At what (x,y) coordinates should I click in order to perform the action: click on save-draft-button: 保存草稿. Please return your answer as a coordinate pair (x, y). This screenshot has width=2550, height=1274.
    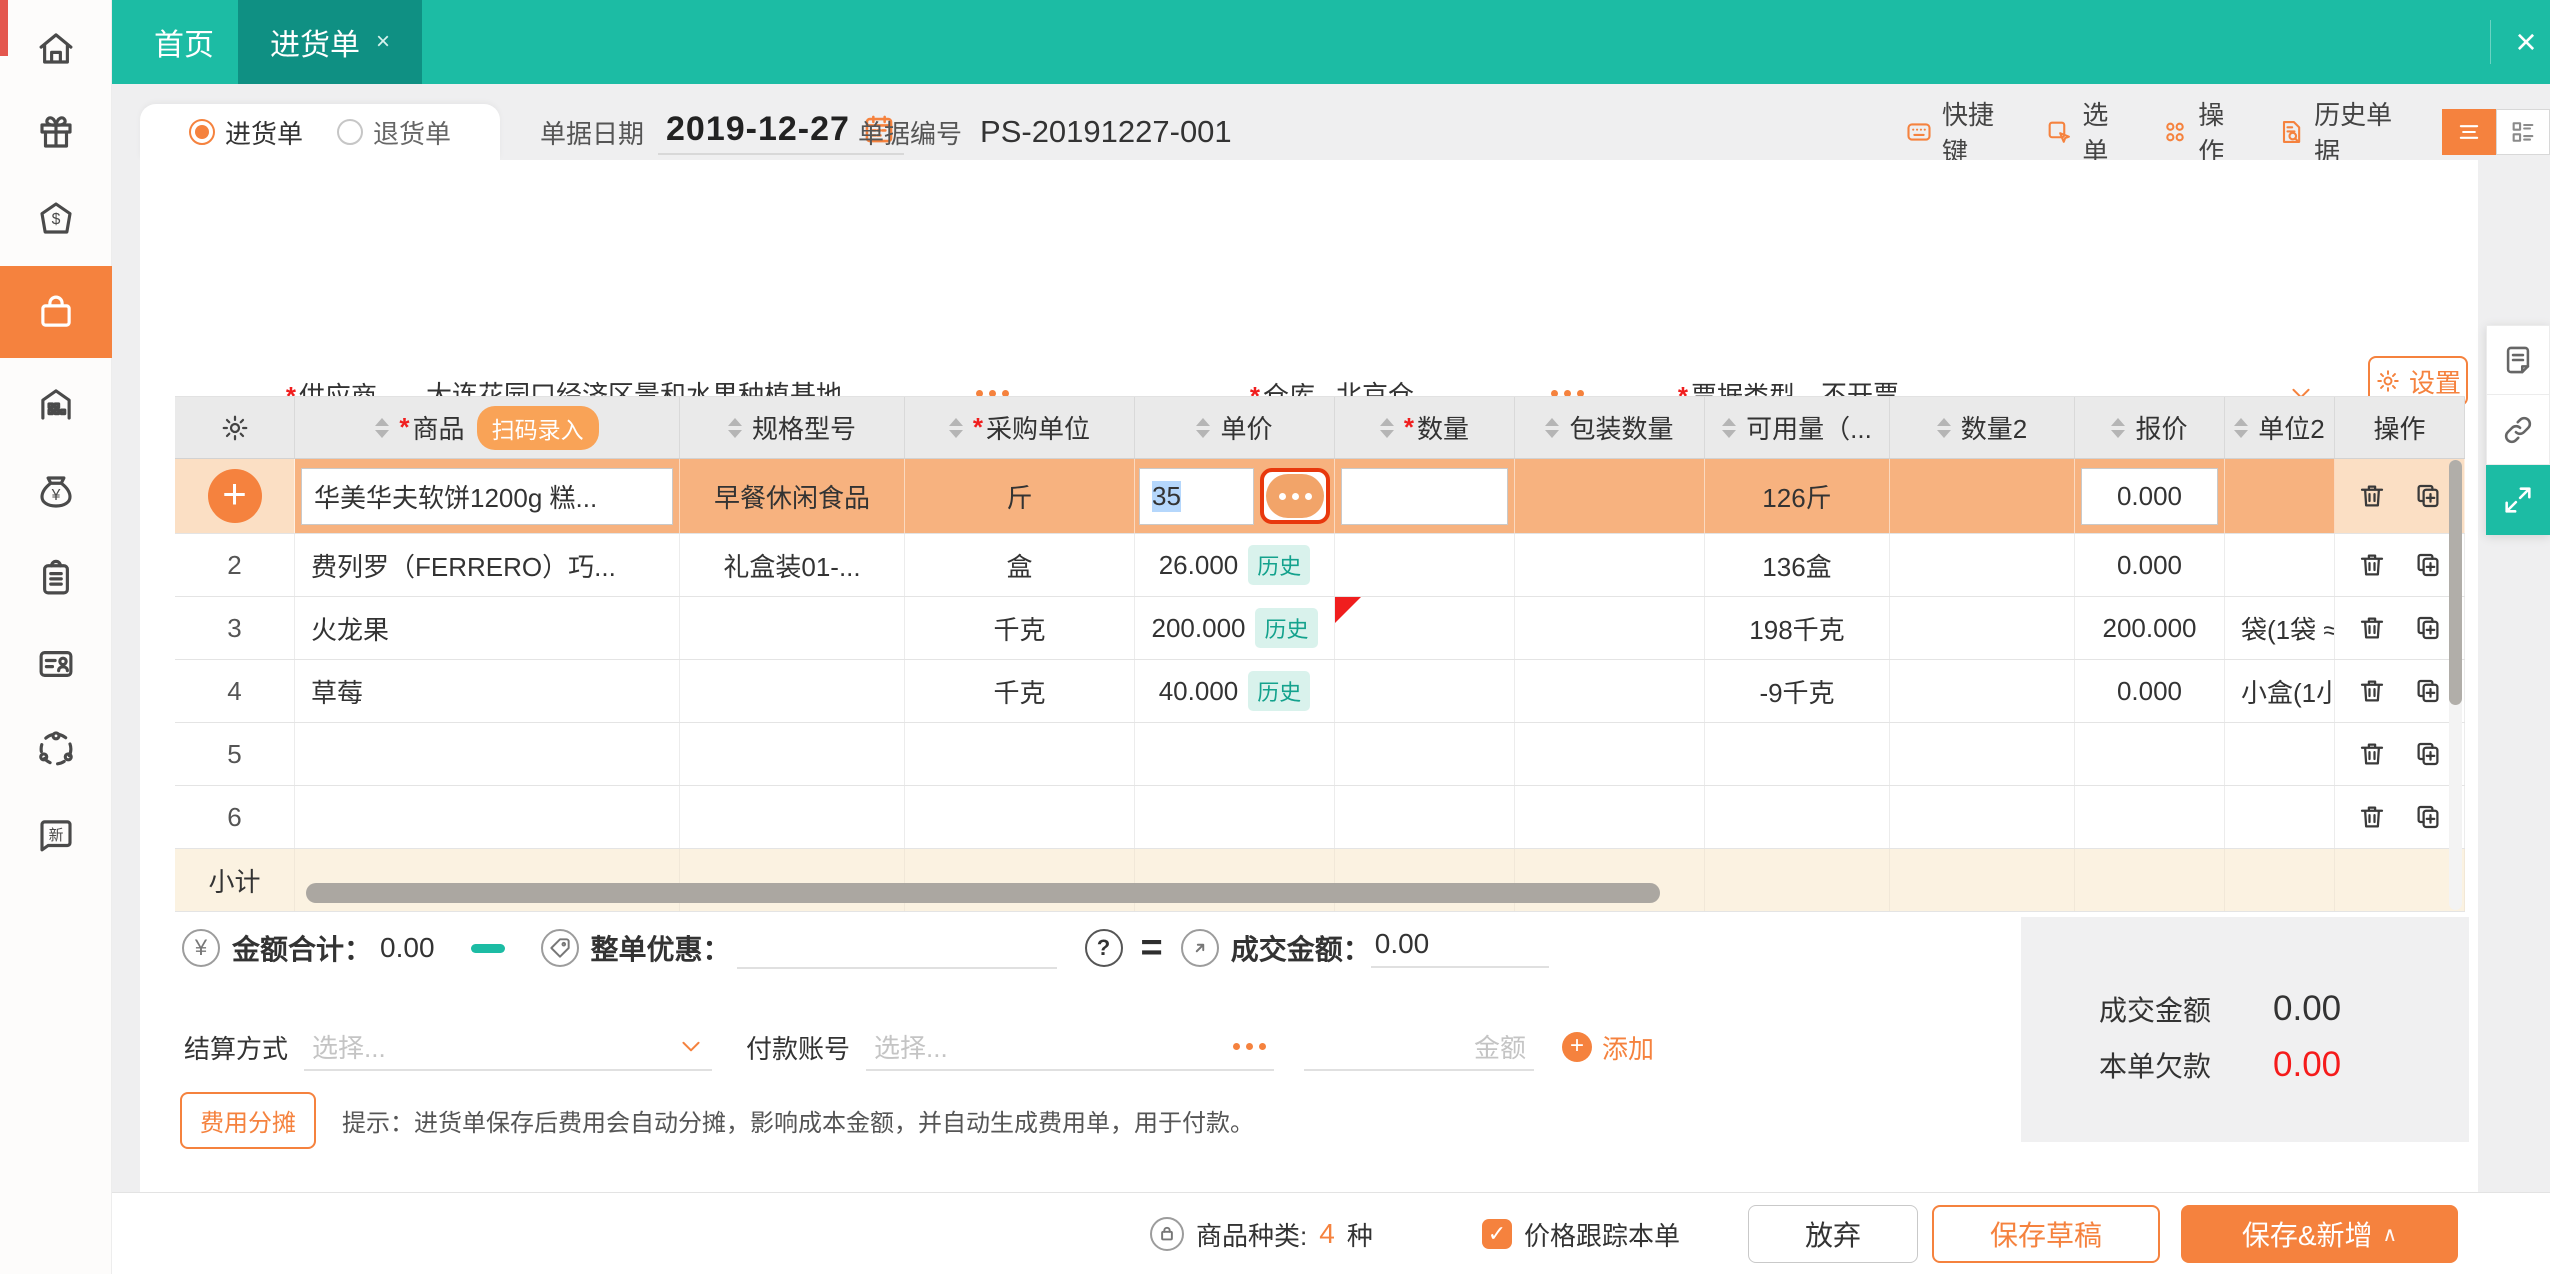
    Looking at the image, I should click on (2046, 1234).